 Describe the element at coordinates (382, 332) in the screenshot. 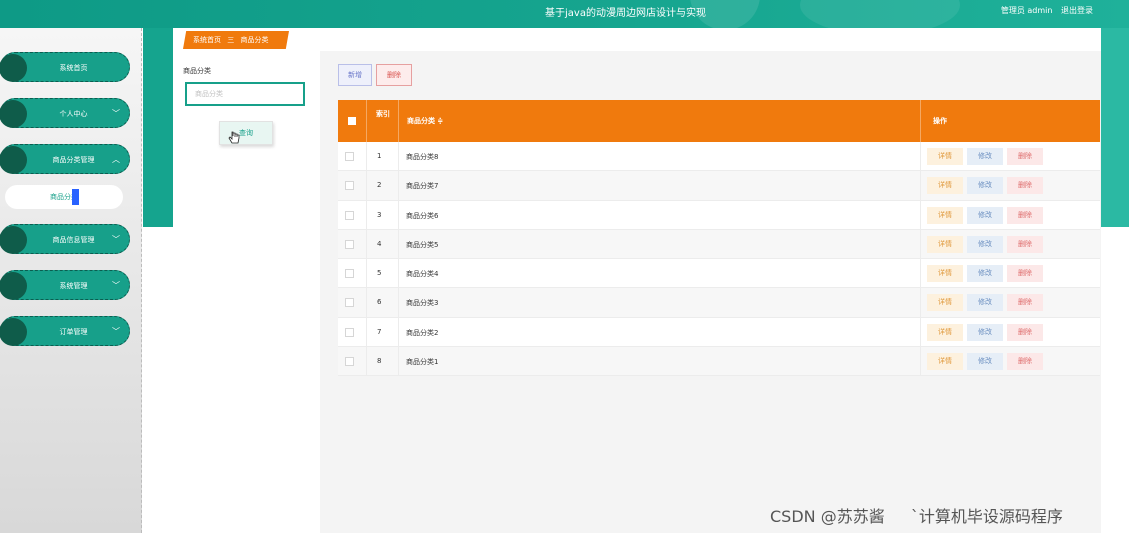

I see `row-index-cell: 7` at that location.